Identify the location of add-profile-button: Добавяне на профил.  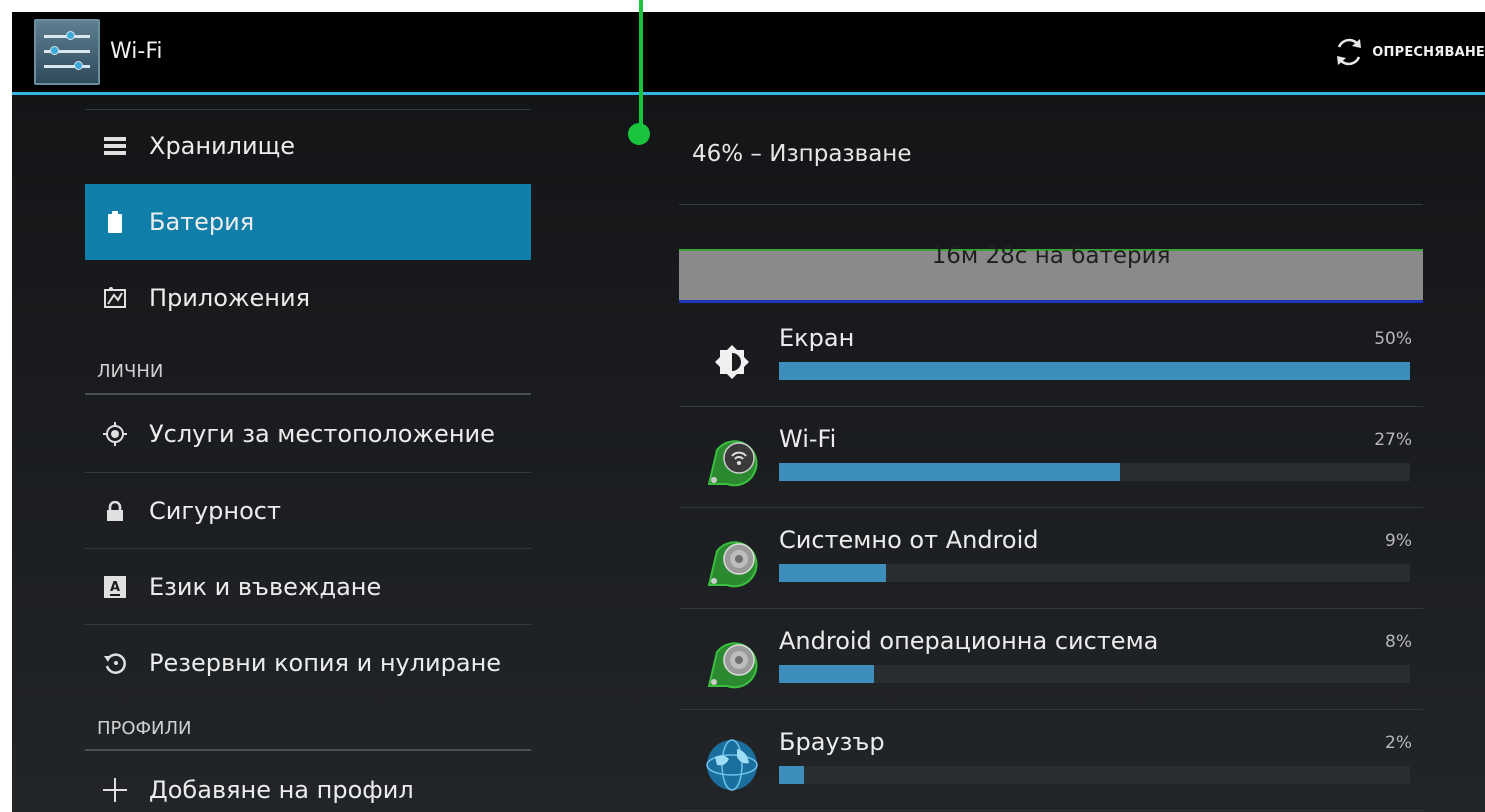
(308, 782).